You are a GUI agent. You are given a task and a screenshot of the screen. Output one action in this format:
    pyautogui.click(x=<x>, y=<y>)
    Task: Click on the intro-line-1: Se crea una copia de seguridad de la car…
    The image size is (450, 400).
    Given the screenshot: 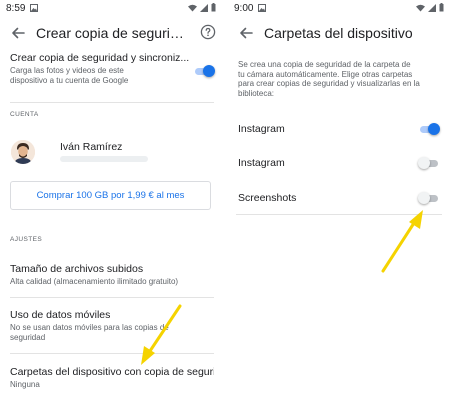 What is the action you would take?
    pyautogui.click(x=324, y=64)
    